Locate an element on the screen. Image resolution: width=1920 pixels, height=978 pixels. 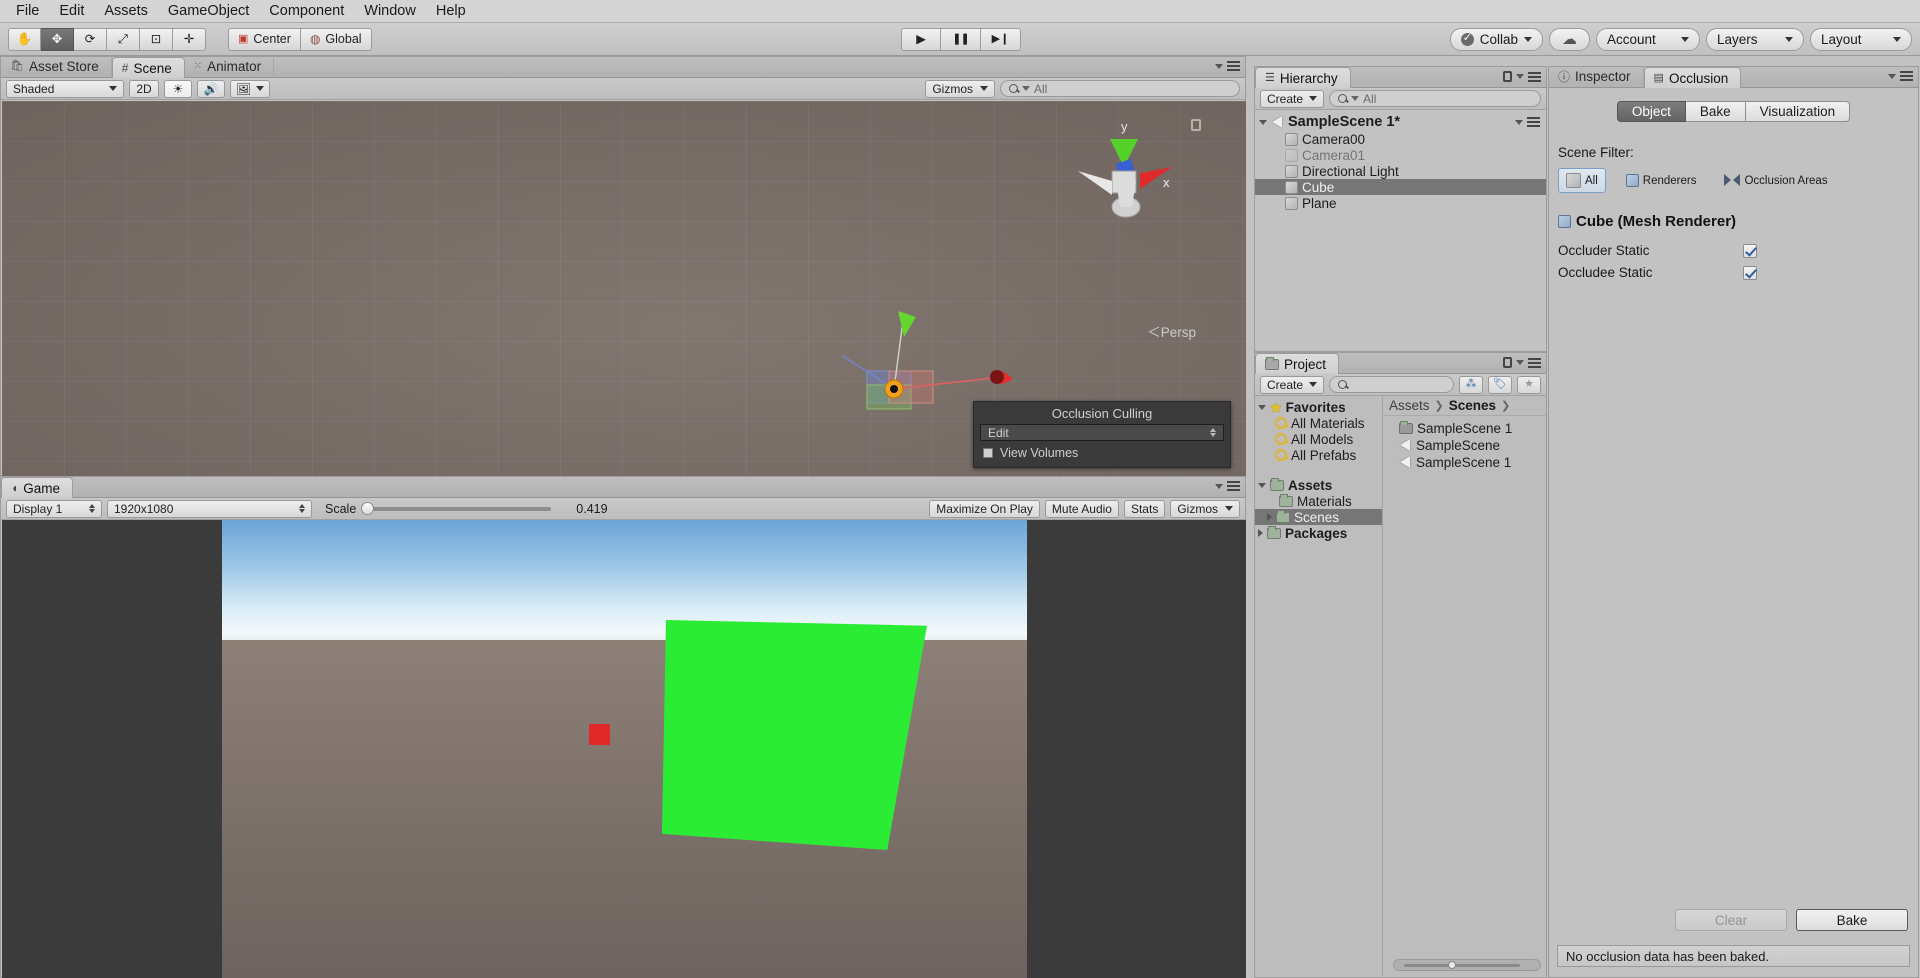
tab-asset-store: 🛍 Asset Store is located at coordinates (56, 66).